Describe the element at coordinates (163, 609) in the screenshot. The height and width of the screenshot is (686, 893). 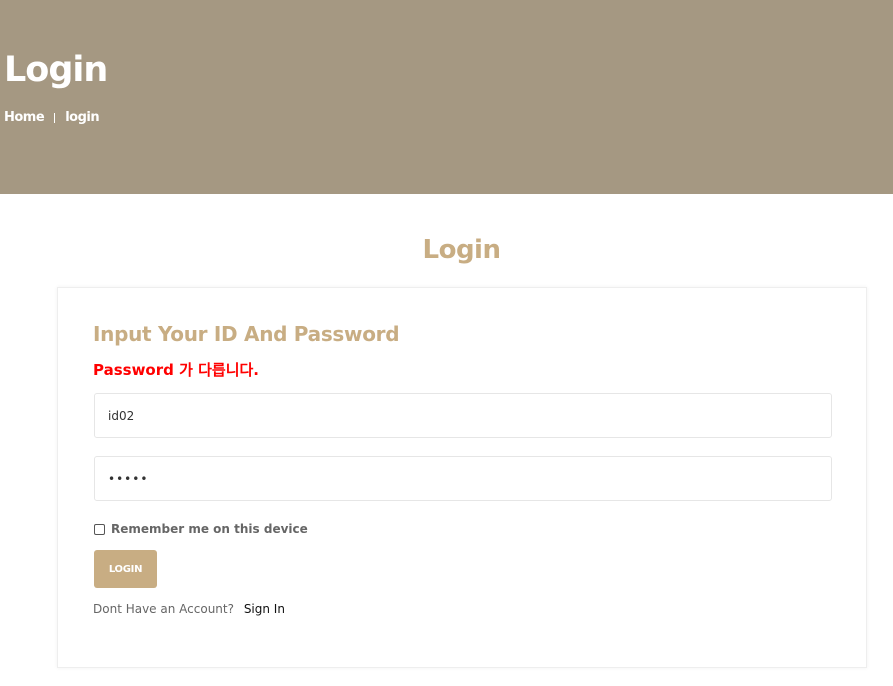
I see `no-account-text: Dont Have an Account?` at that location.